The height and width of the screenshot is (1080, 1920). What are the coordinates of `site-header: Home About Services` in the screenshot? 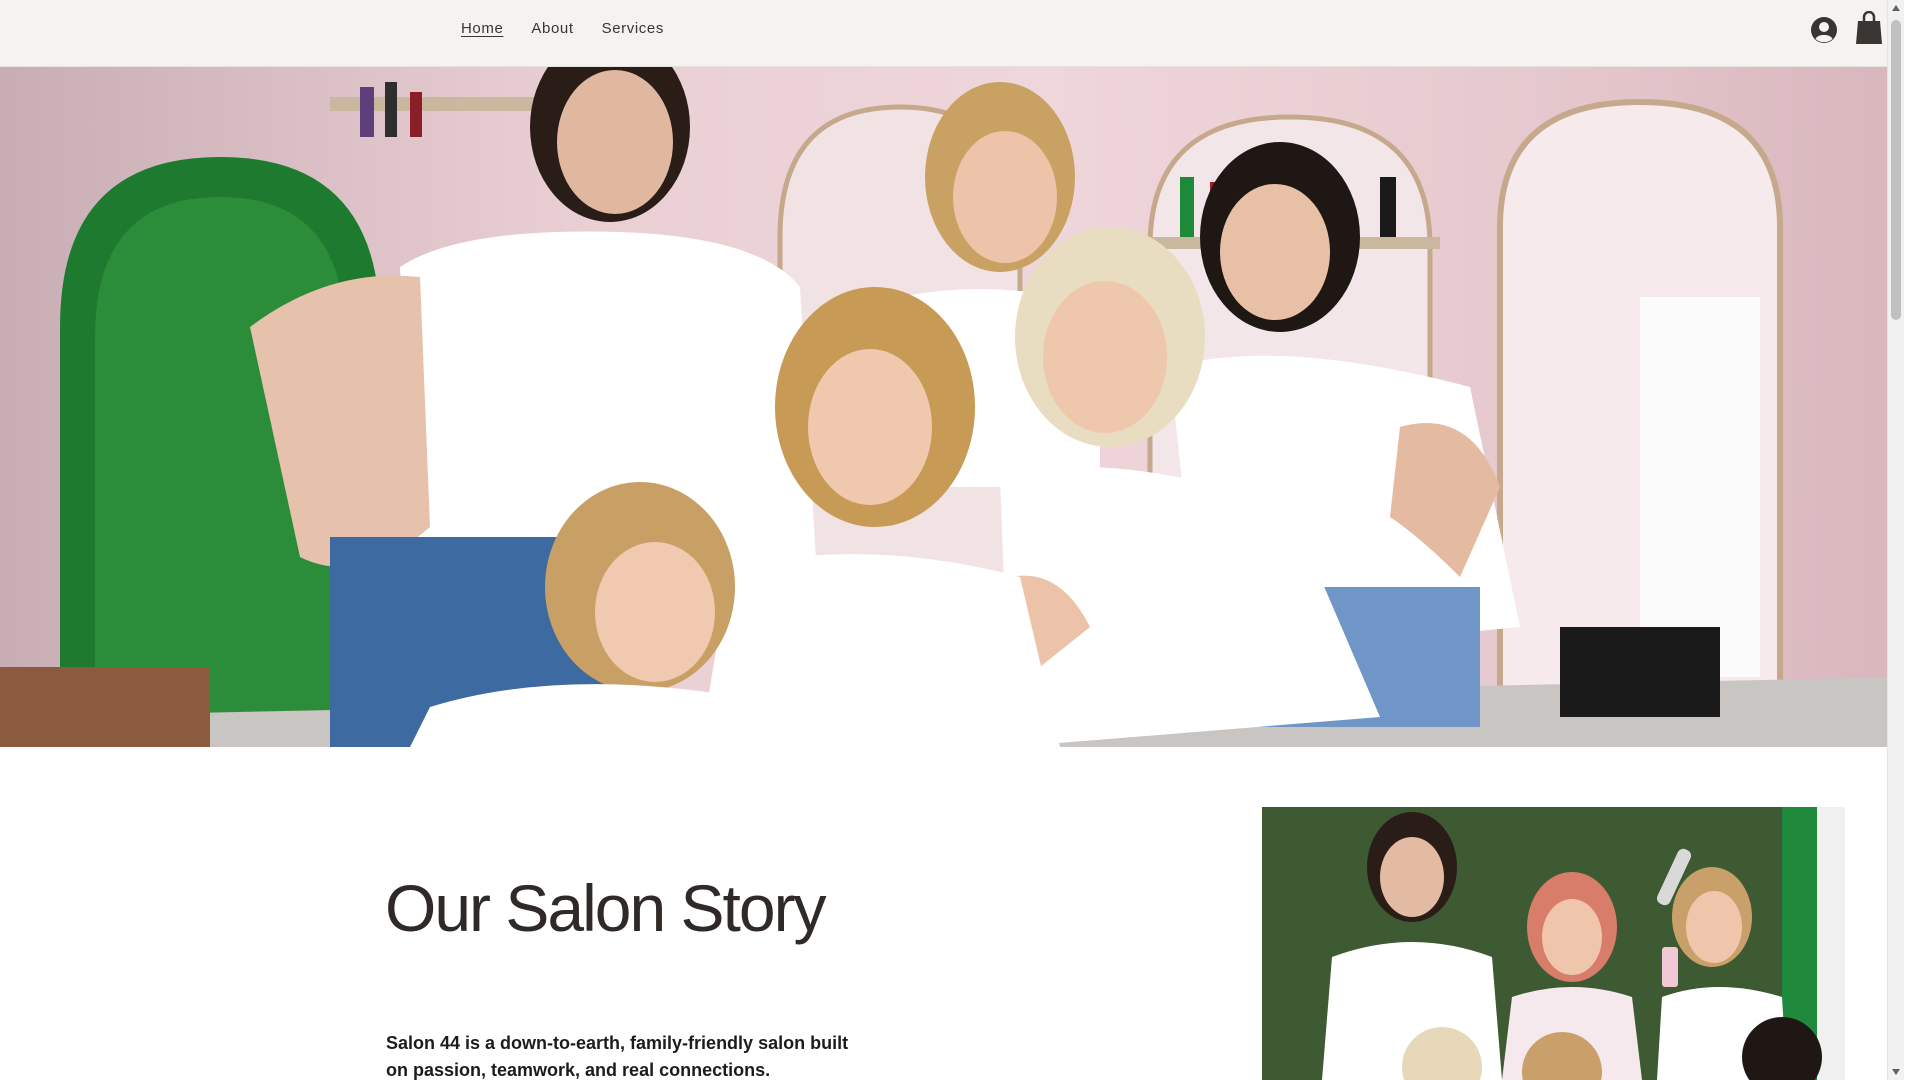 It's located at (952, 33).